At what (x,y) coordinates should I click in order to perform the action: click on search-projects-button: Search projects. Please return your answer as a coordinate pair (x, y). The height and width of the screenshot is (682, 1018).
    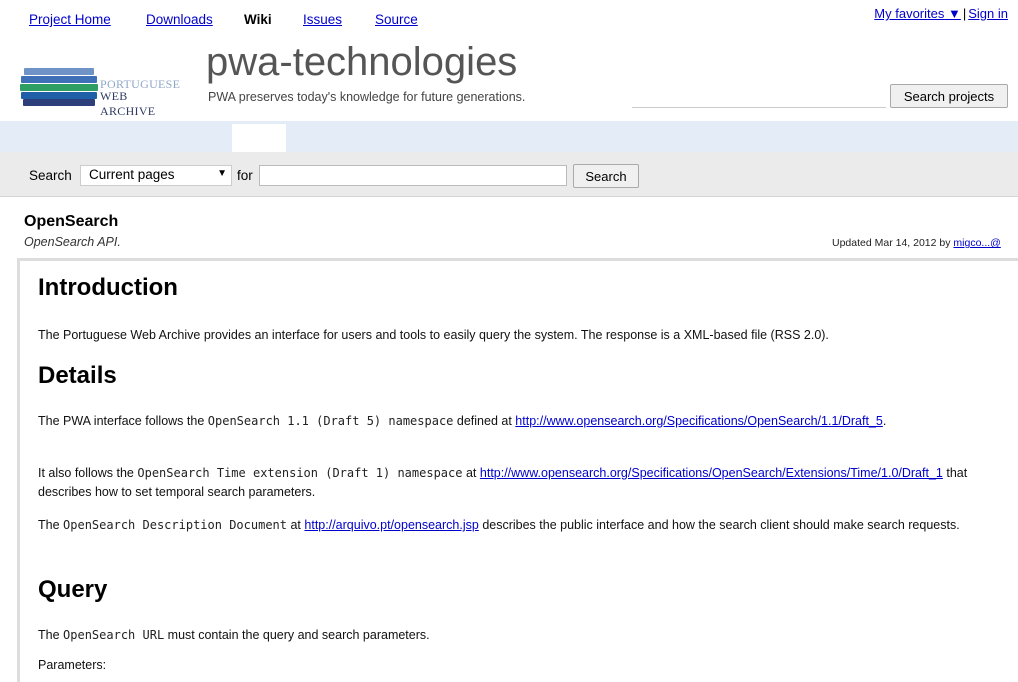
    Looking at the image, I should click on (949, 96).